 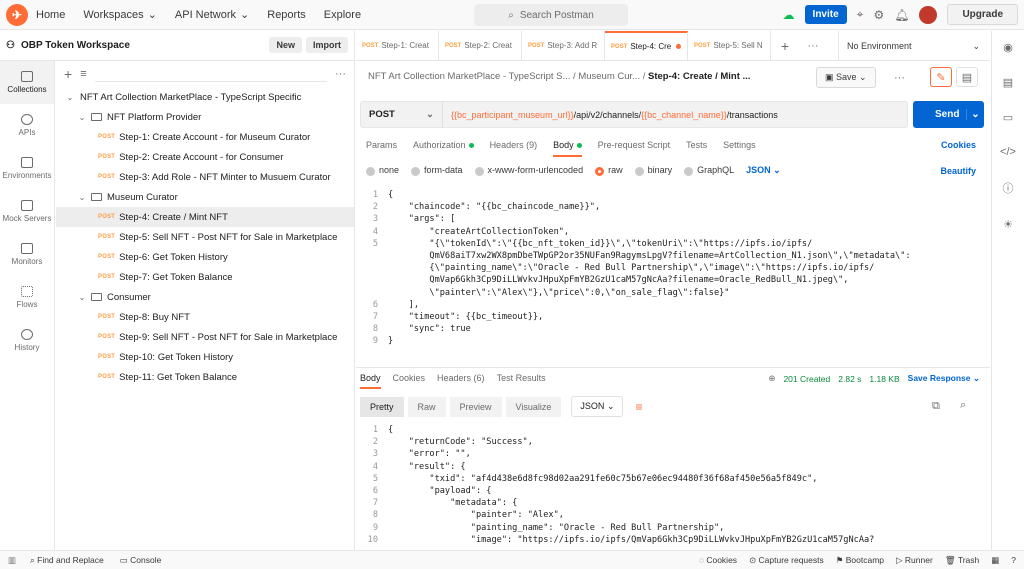 What do you see at coordinates (653, 170) in the screenshot?
I see `radio-binary: binary` at bounding box center [653, 170].